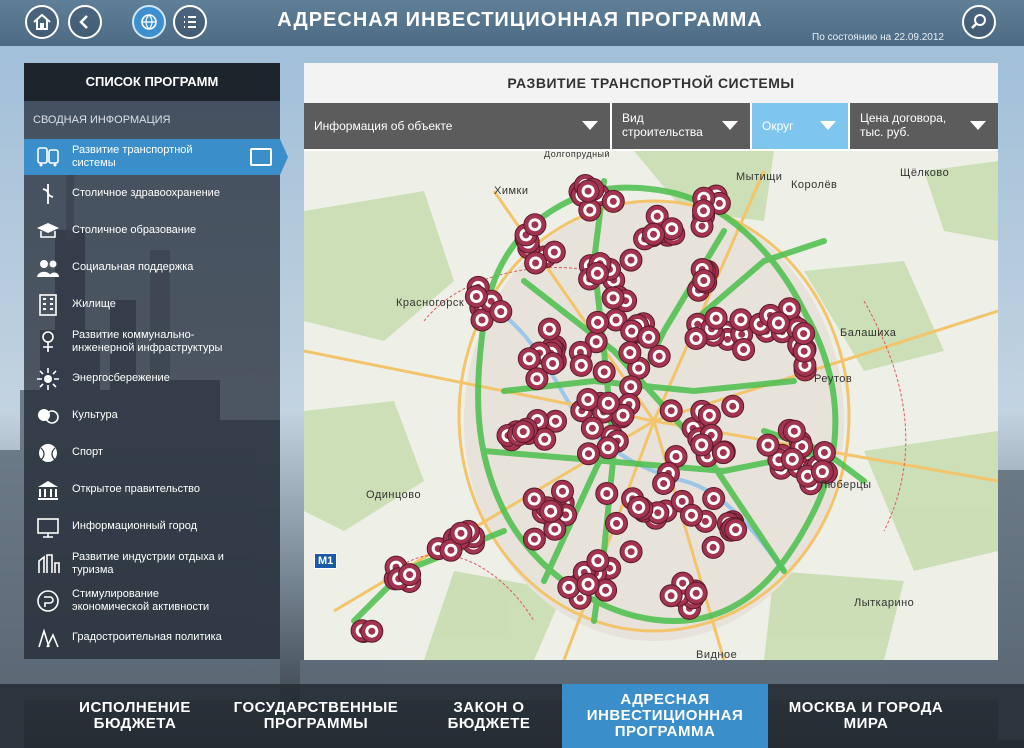 The width and height of the screenshot is (1024, 748). What do you see at coordinates (152, 600) in the screenshot?
I see `sidebar-item-economy: Стимулирование экономической активности` at bounding box center [152, 600].